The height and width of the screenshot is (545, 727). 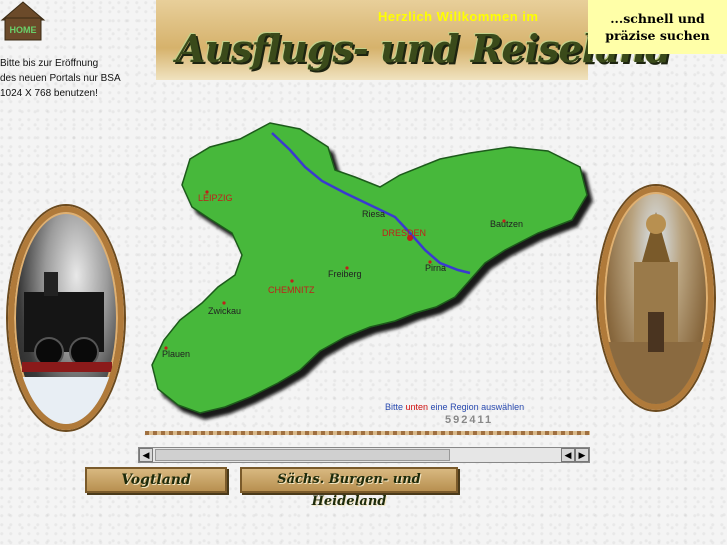 I want to click on city-riesa: Riesa, so click(x=373, y=214).